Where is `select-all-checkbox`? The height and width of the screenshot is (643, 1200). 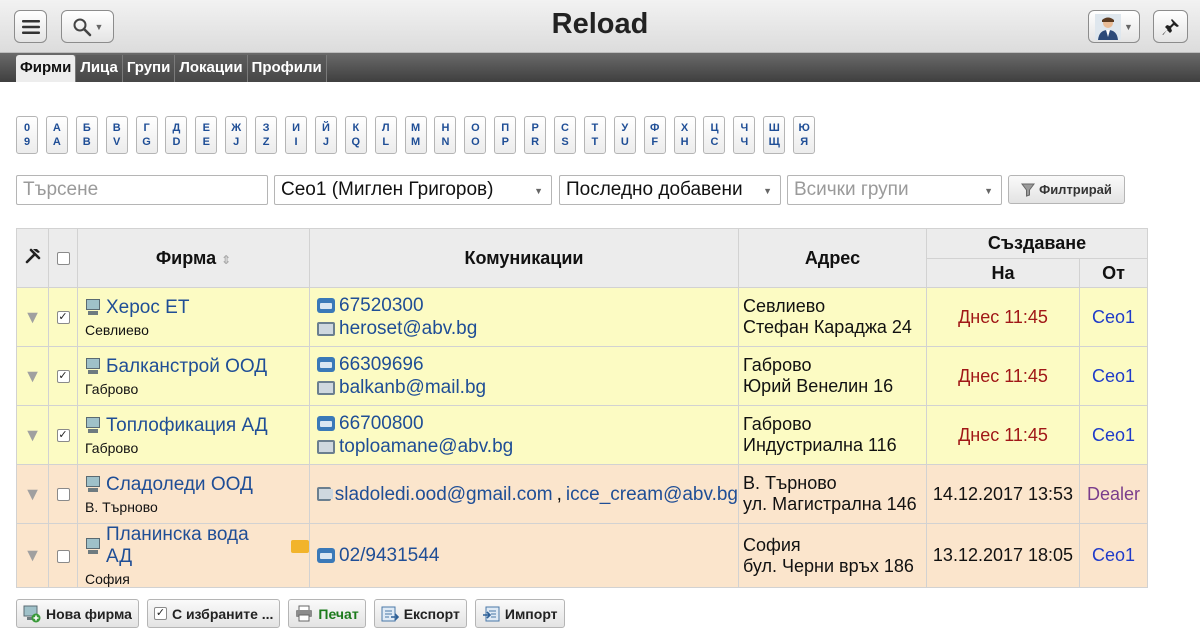
select-all-checkbox is located at coordinates (63, 259).